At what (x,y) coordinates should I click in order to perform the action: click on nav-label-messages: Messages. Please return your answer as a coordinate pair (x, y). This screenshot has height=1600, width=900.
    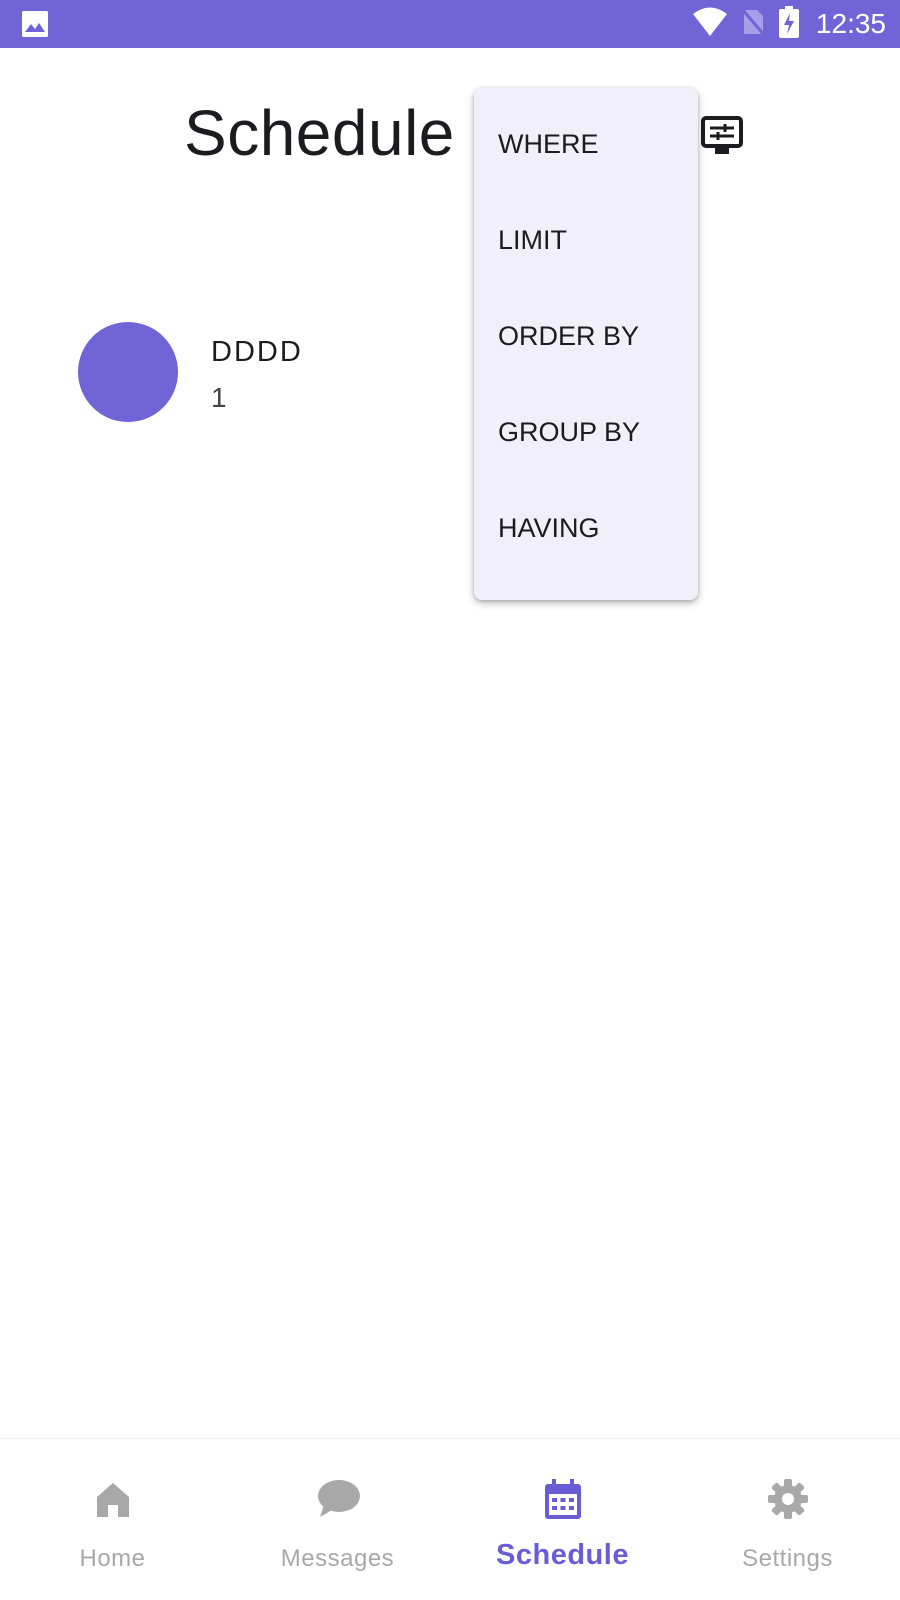
    Looking at the image, I should click on (337, 1558).